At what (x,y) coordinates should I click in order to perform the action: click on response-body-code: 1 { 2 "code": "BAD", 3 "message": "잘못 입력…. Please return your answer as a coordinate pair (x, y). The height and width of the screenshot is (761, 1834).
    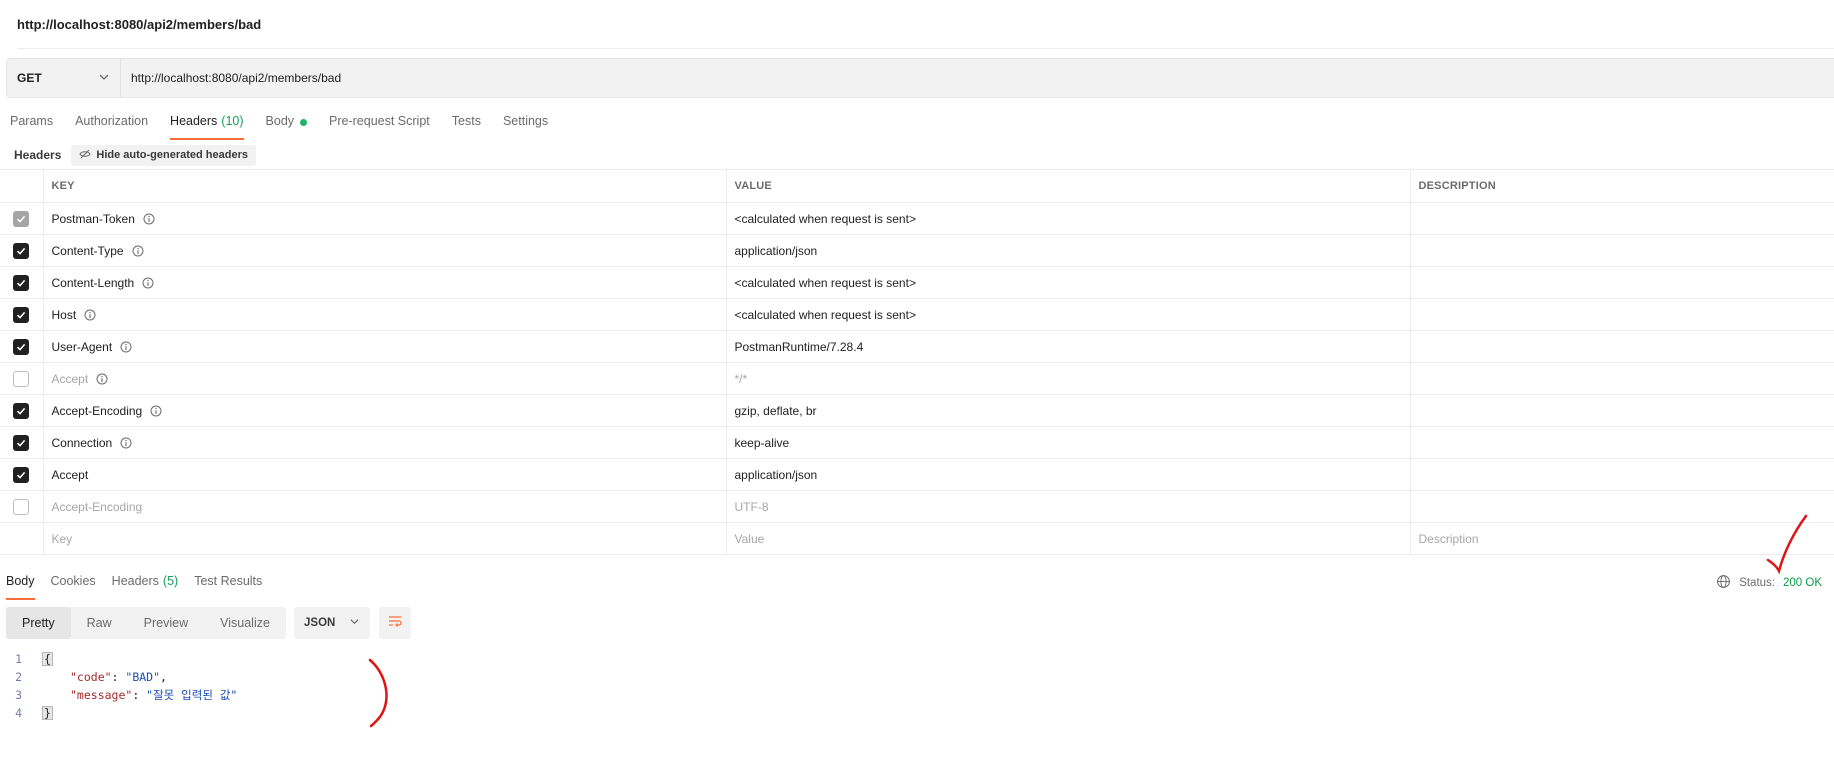
    Looking at the image, I should click on (118, 686).